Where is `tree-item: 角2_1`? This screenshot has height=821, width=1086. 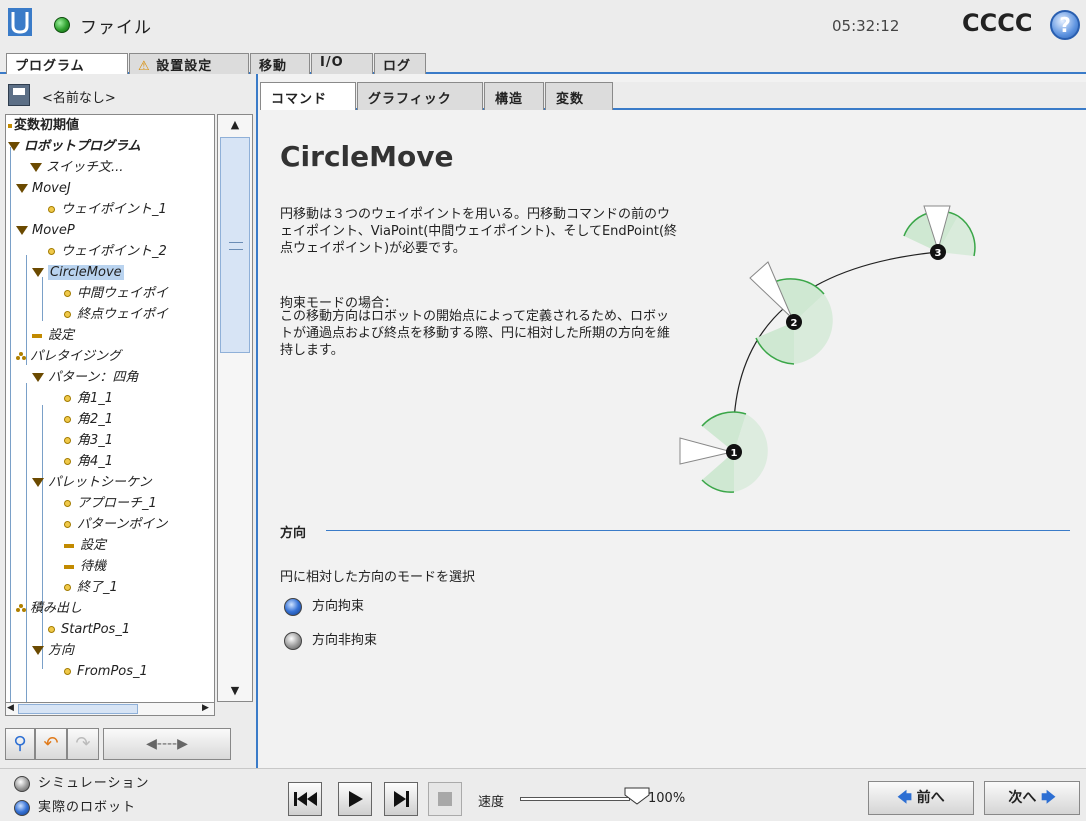 tree-item: 角2_1 is located at coordinates (88, 419).